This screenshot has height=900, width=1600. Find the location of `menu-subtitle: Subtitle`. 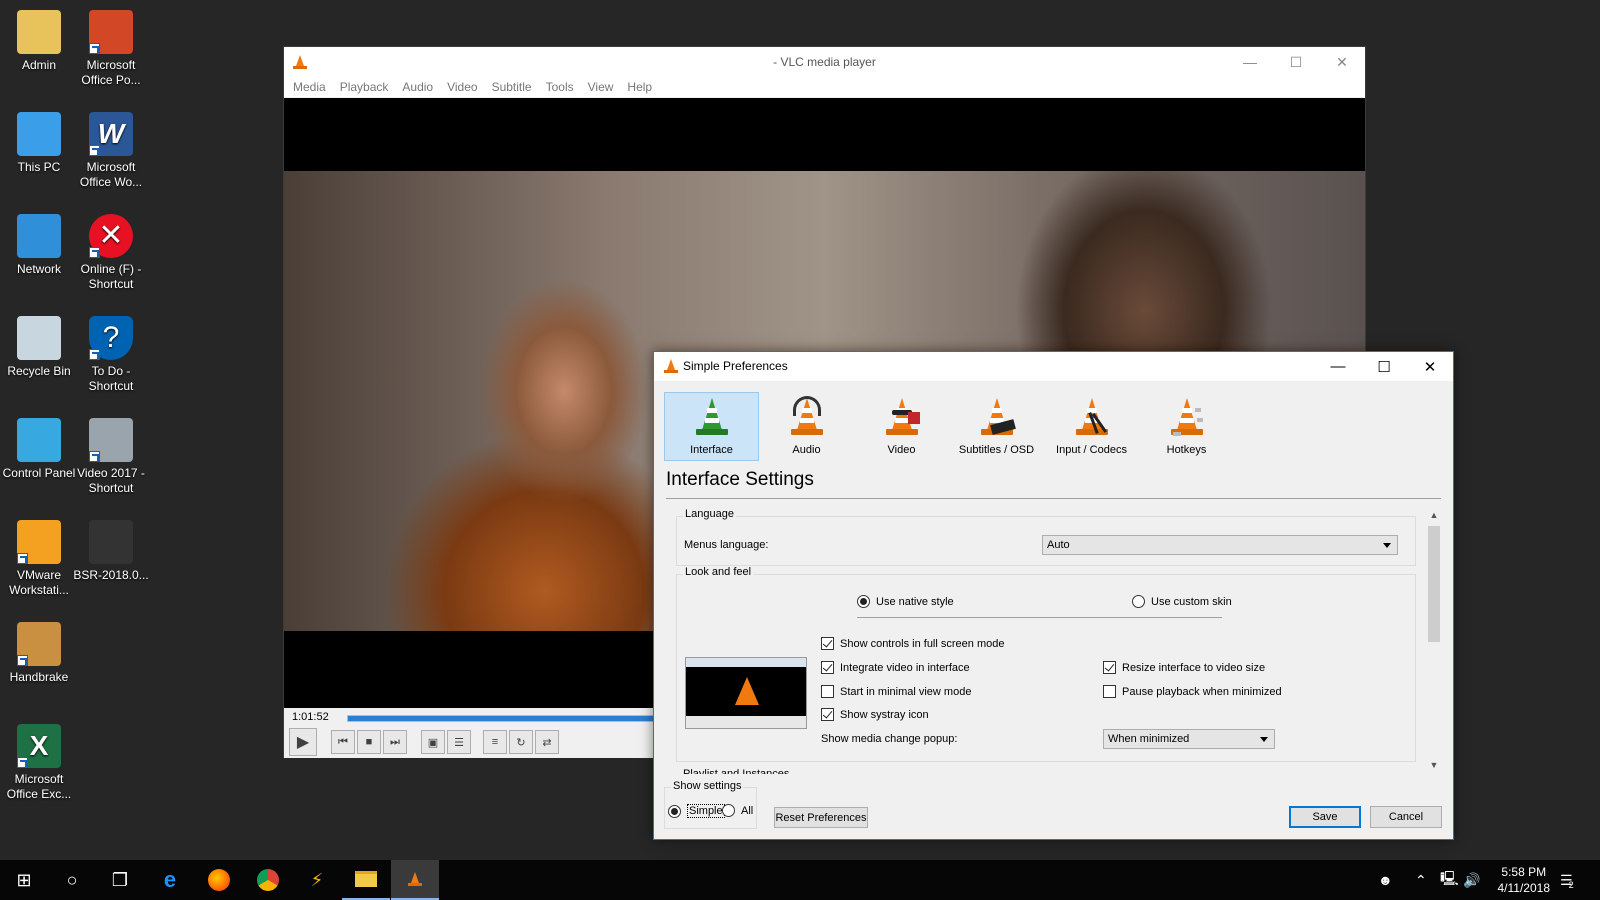

menu-subtitle: Subtitle is located at coordinates (512, 87).